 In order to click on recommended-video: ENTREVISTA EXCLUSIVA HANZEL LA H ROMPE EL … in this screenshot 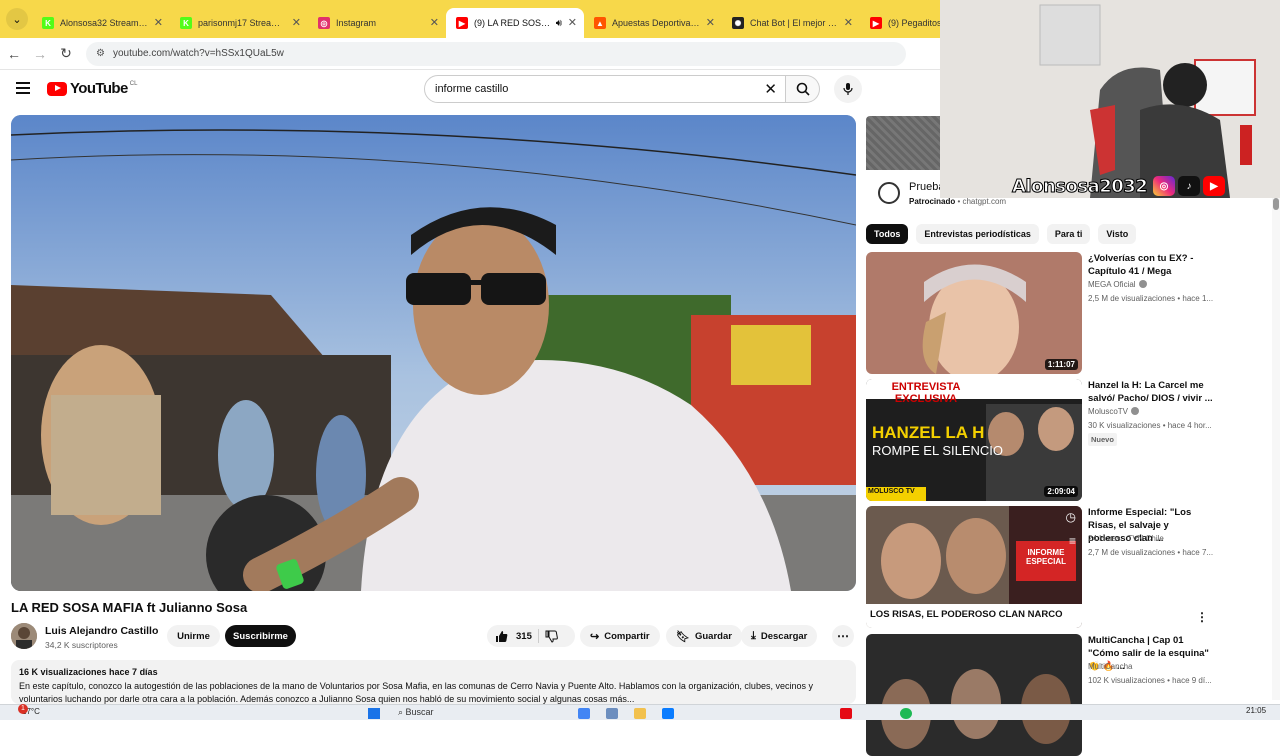, I will do `click(1046, 440)`.